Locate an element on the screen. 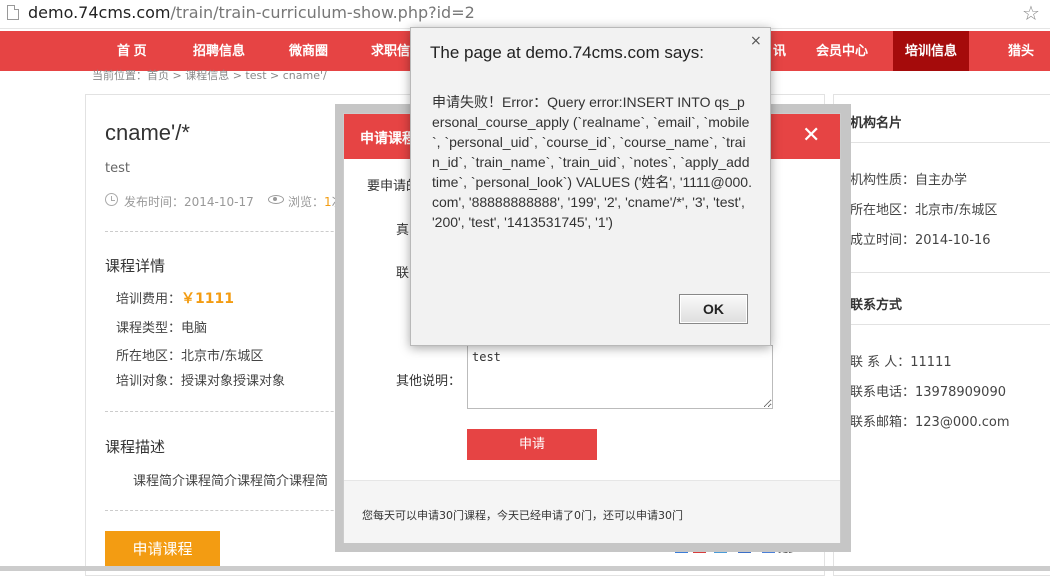 The width and height of the screenshot is (1050, 576). view-count-label: 浏览： is located at coordinates (306, 202).